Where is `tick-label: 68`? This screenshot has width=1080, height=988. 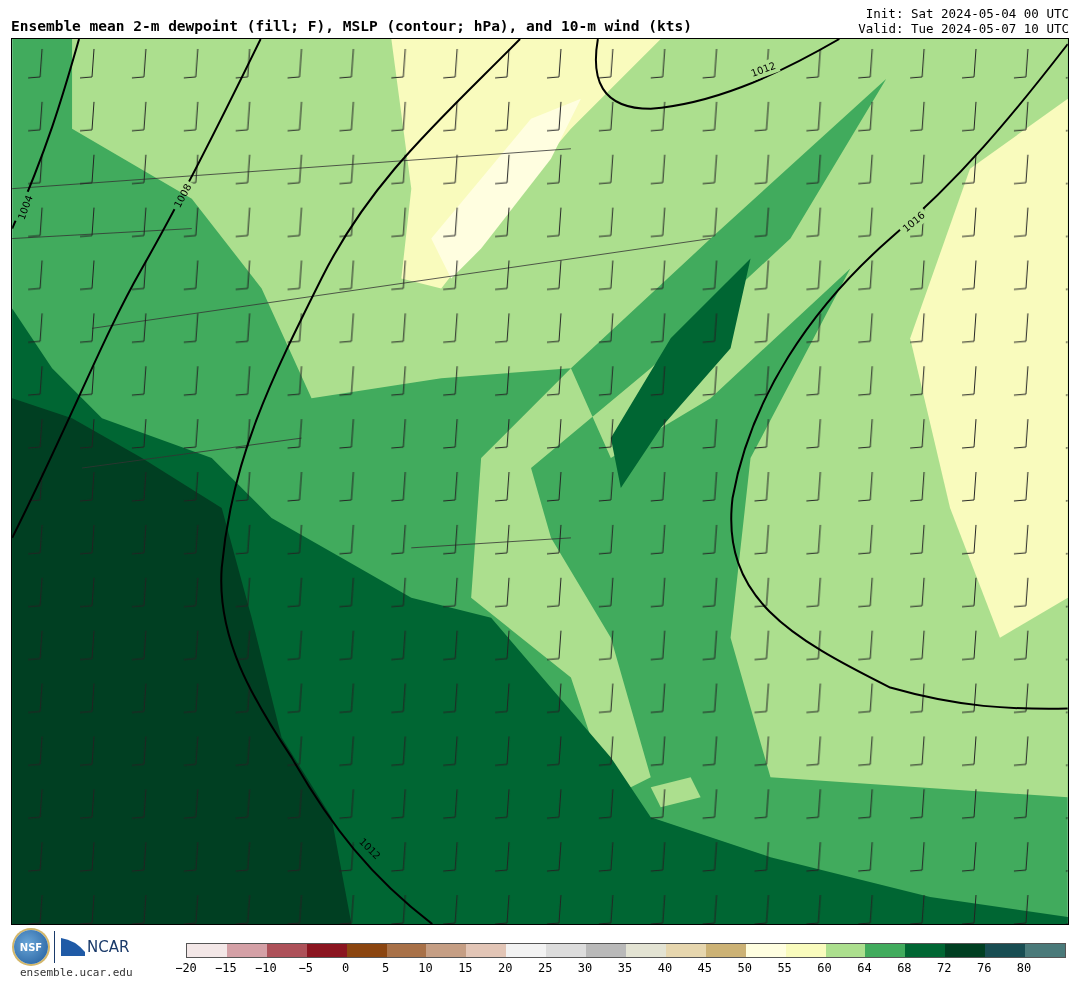 tick-label: 68 is located at coordinates (904, 968).